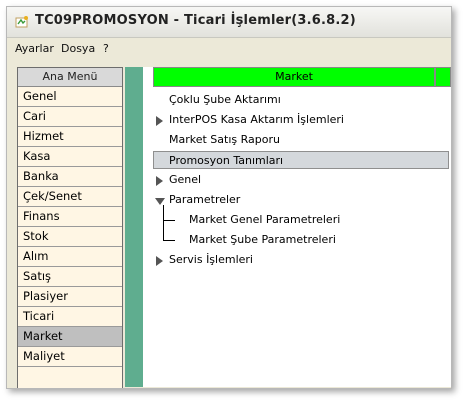  What do you see at coordinates (229, 49) in the screenshot?
I see `menu-bar: Ayarlar Dosya ?` at bounding box center [229, 49].